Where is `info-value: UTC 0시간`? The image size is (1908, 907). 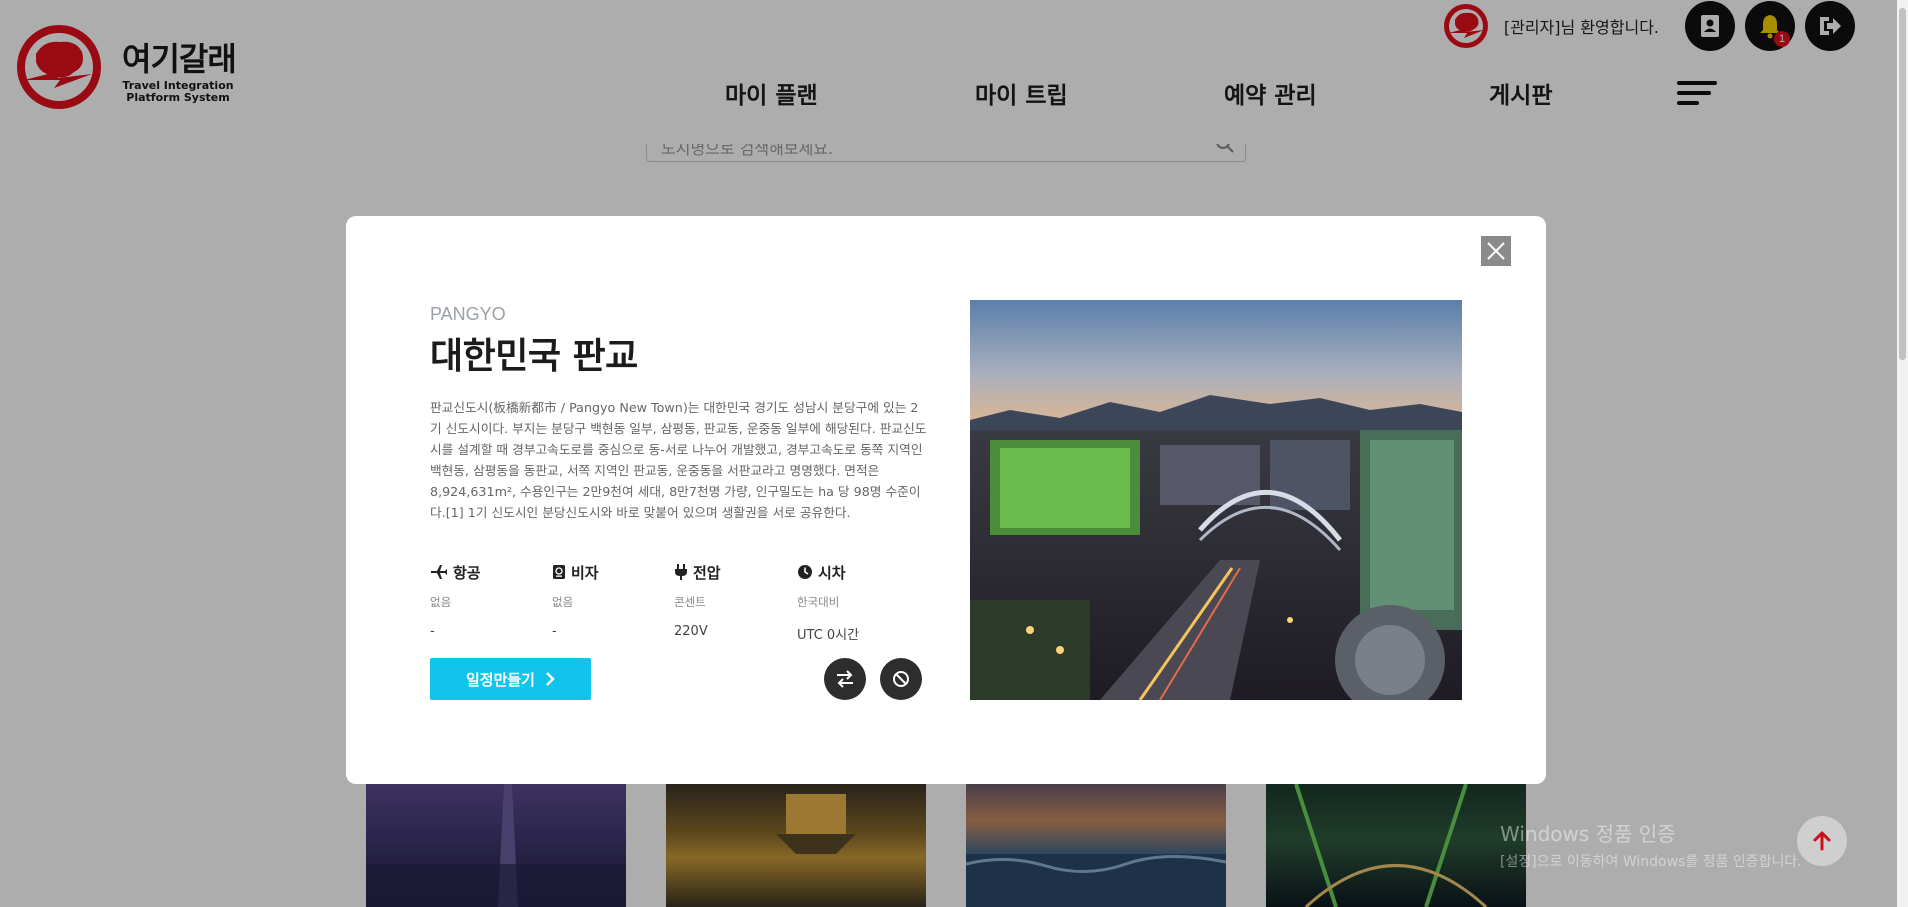 info-value: UTC 0시간 is located at coordinates (828, 635).